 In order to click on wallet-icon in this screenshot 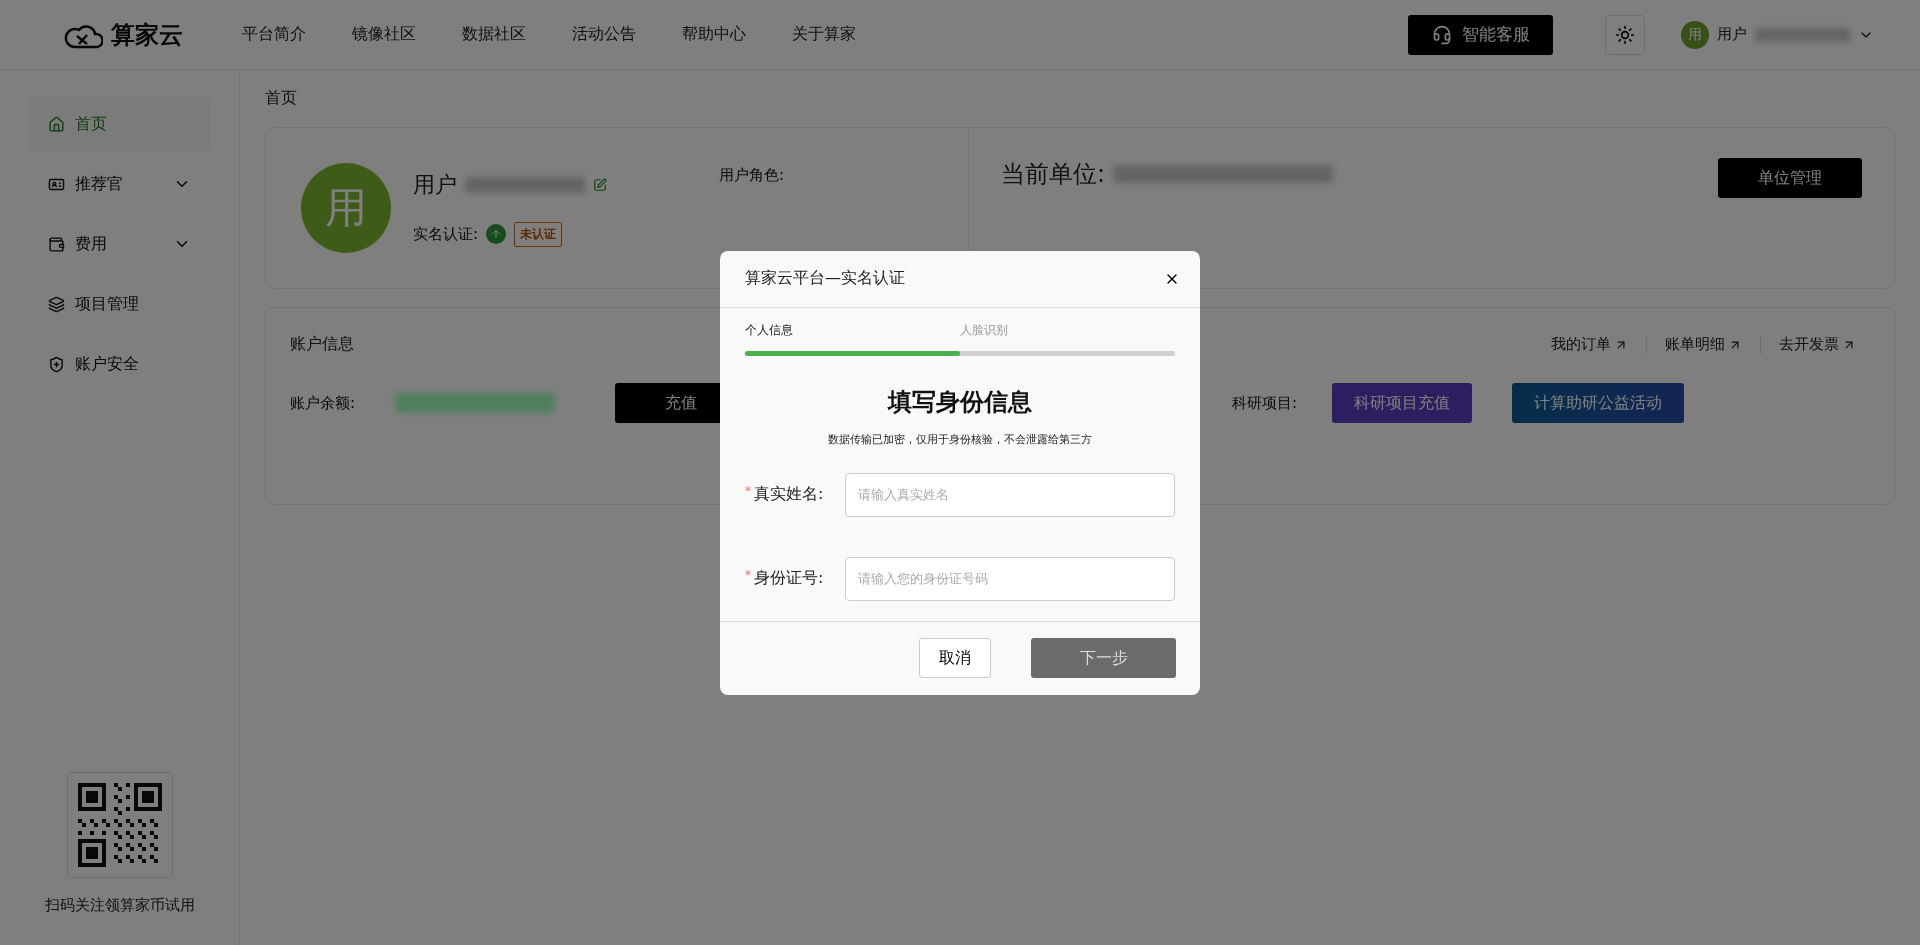, I will do `click(56, 244)`.